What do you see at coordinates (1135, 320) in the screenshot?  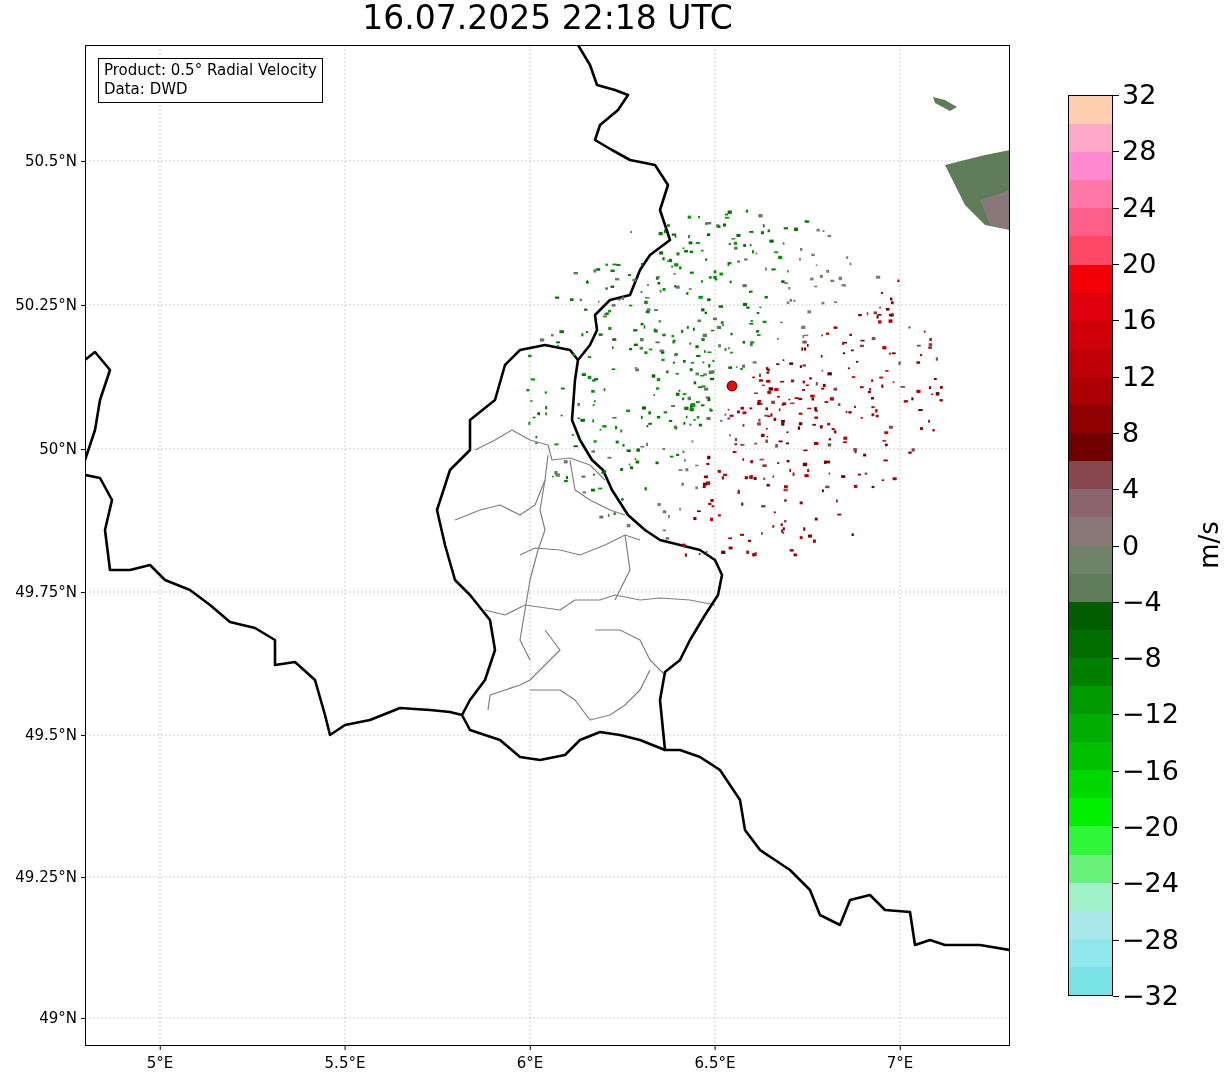 I see `colorbar-tick-label: 16` at bounding box center [1135, 320].